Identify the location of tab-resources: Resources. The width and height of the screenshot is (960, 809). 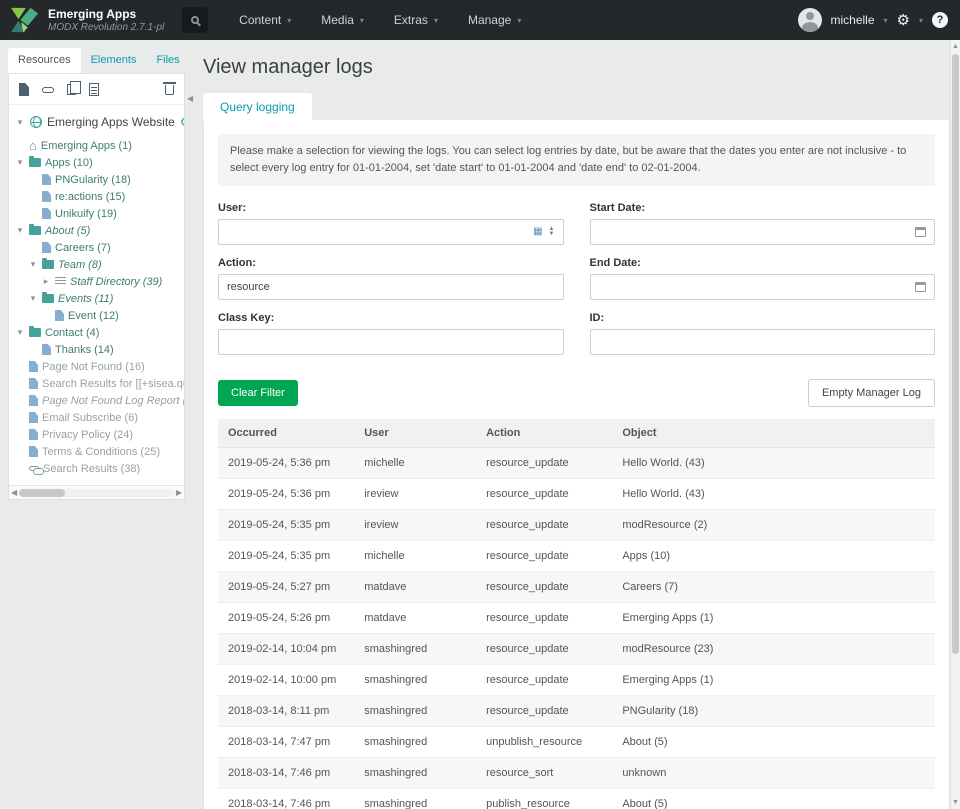
(44, 60).